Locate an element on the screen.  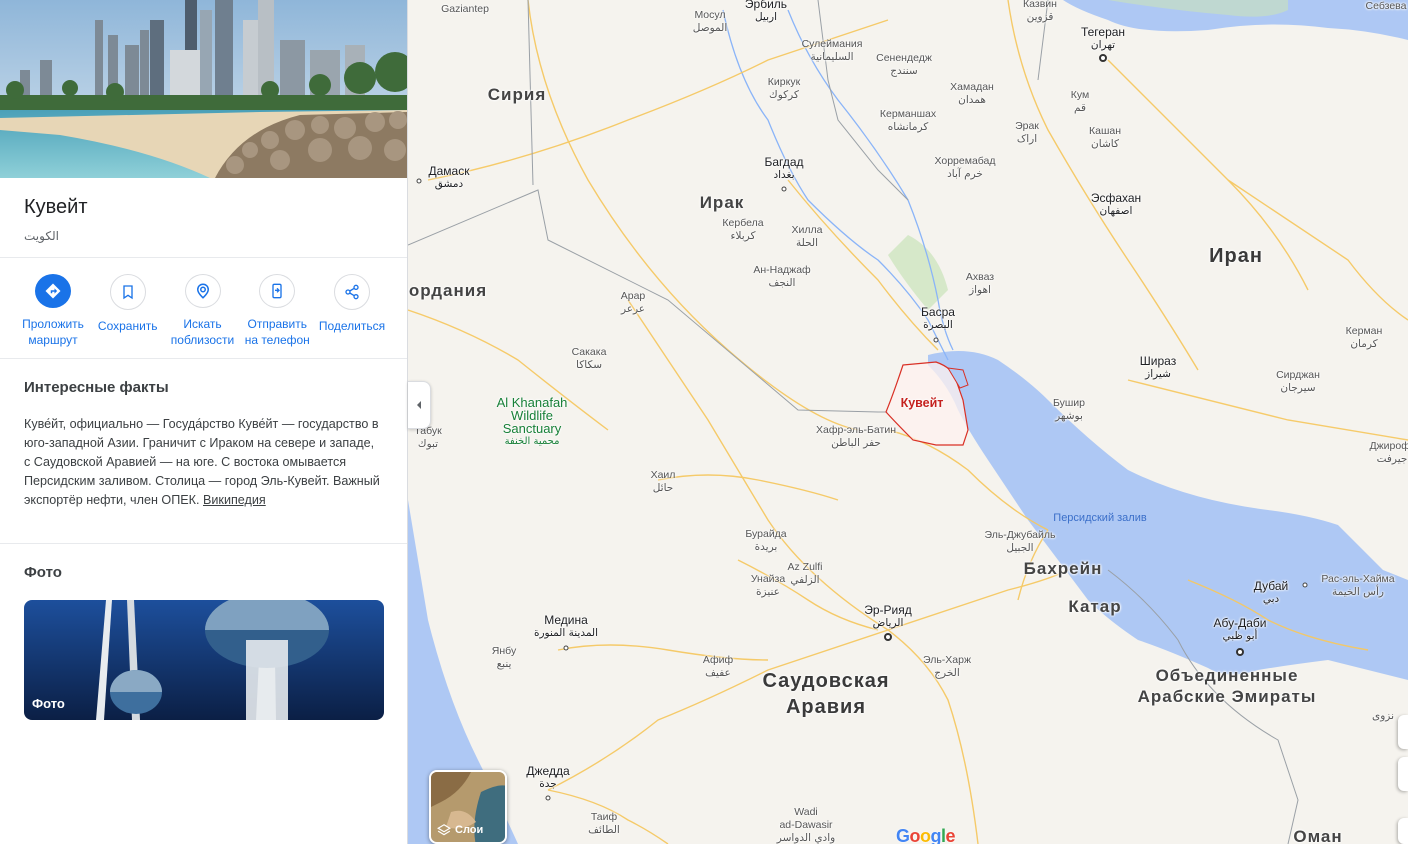
label-baghdad: Багдад بغداد is located at coordinates (783, 169).